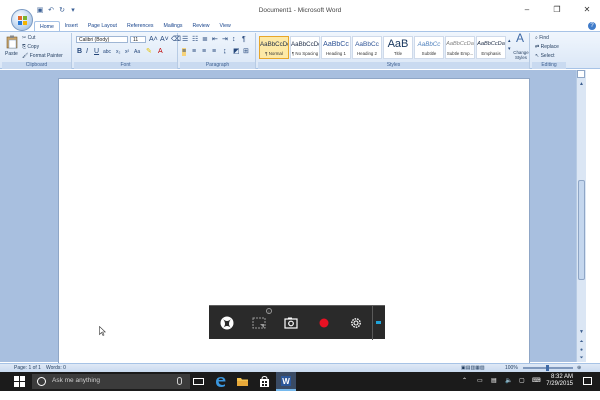 This screenshot has height=400, width=600. What do you see at coordinates (536, 380) in the screenshot?
I see `keyboard-icon: ⌨` at bounding box center [536, 380].